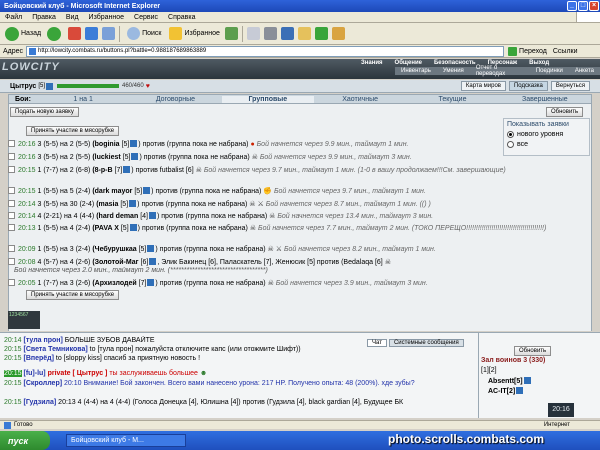 This screenshot has height=450, width=600. I want to click on back-button: Назад, so click(23, 34).